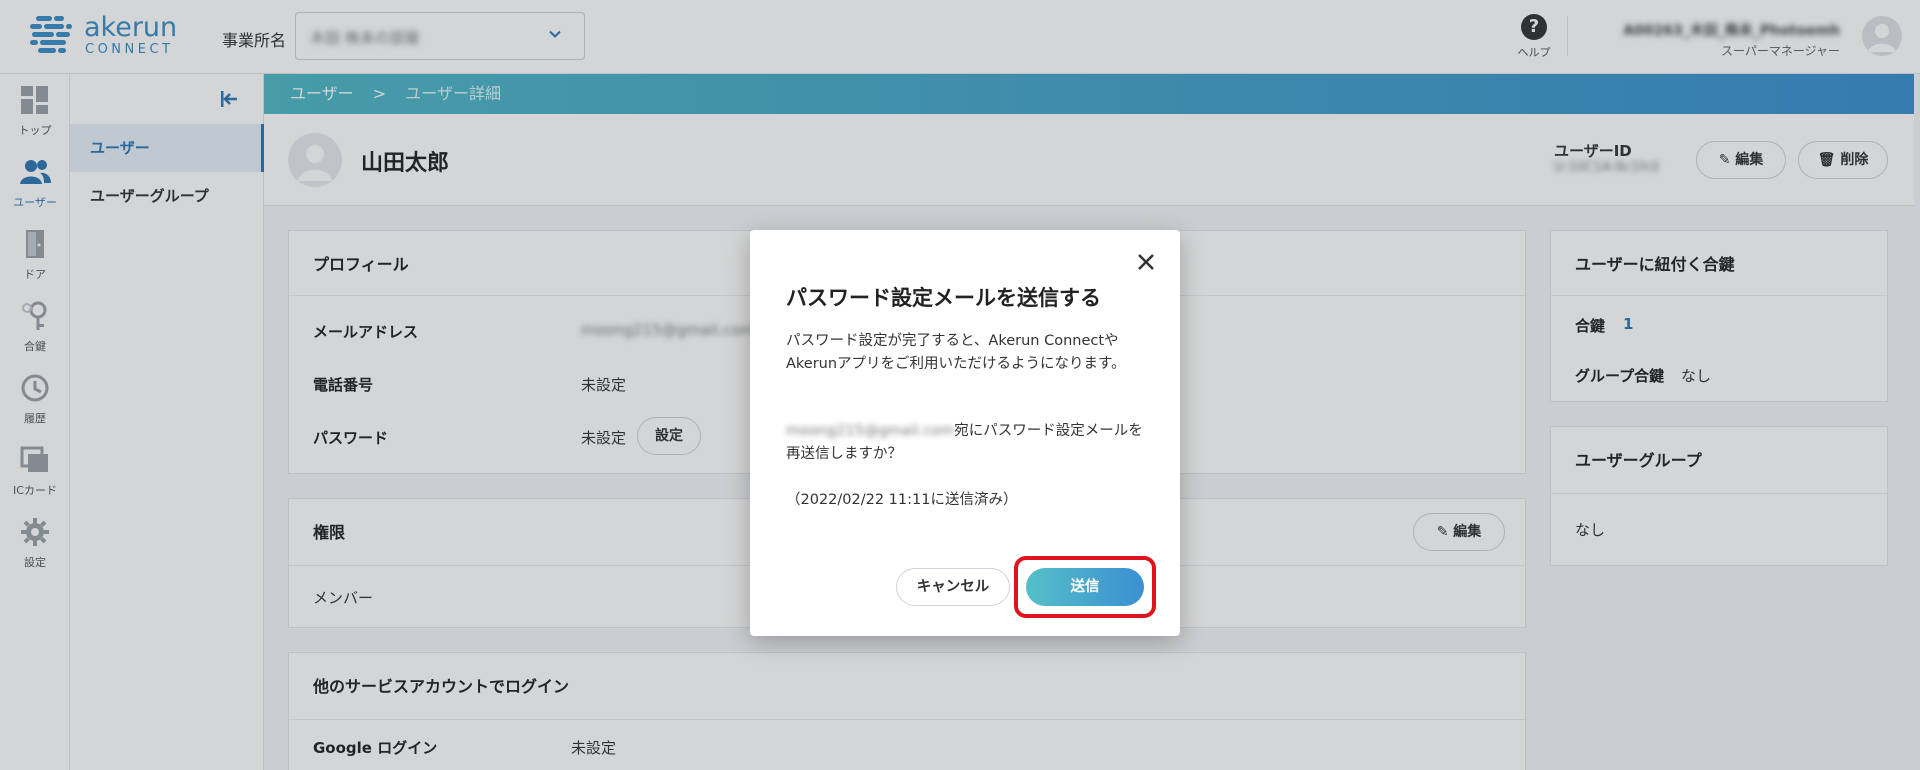  I want to click on cancel-button: キャンセル, so click(953, 587).